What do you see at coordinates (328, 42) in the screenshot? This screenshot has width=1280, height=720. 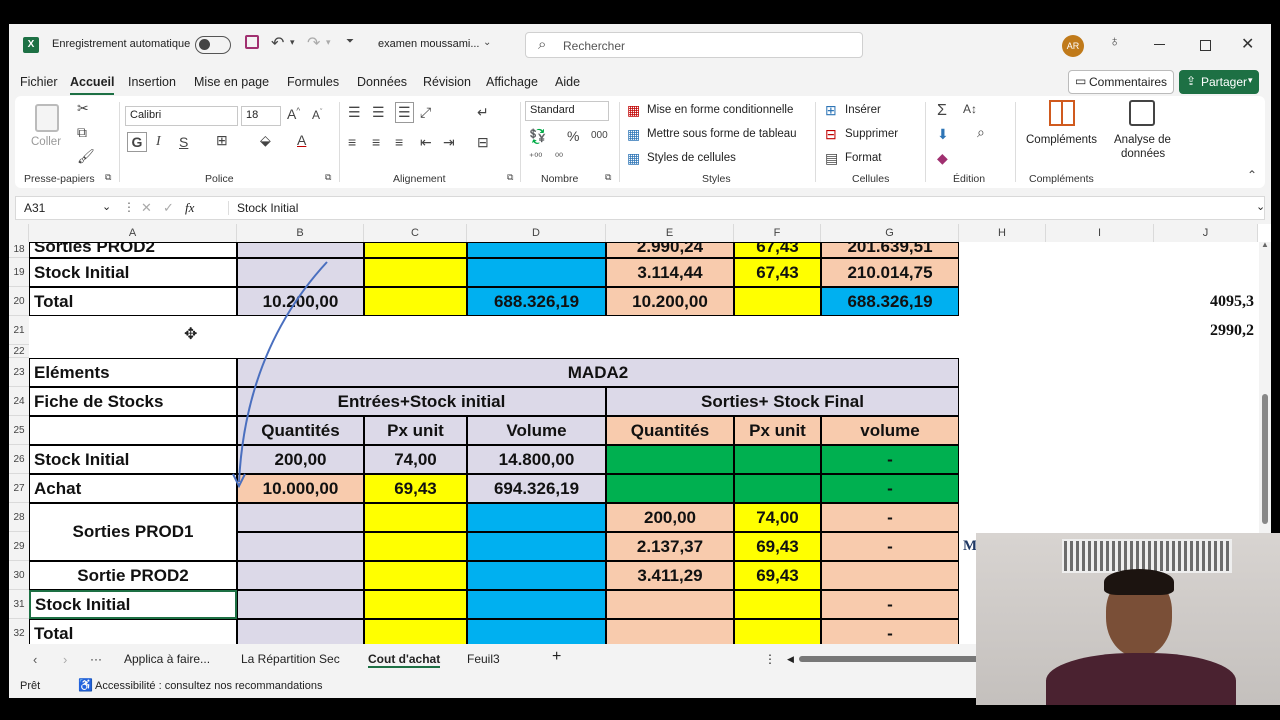 I see `redo-dropdown-icon: ▾` at bounding box center [328, 42].